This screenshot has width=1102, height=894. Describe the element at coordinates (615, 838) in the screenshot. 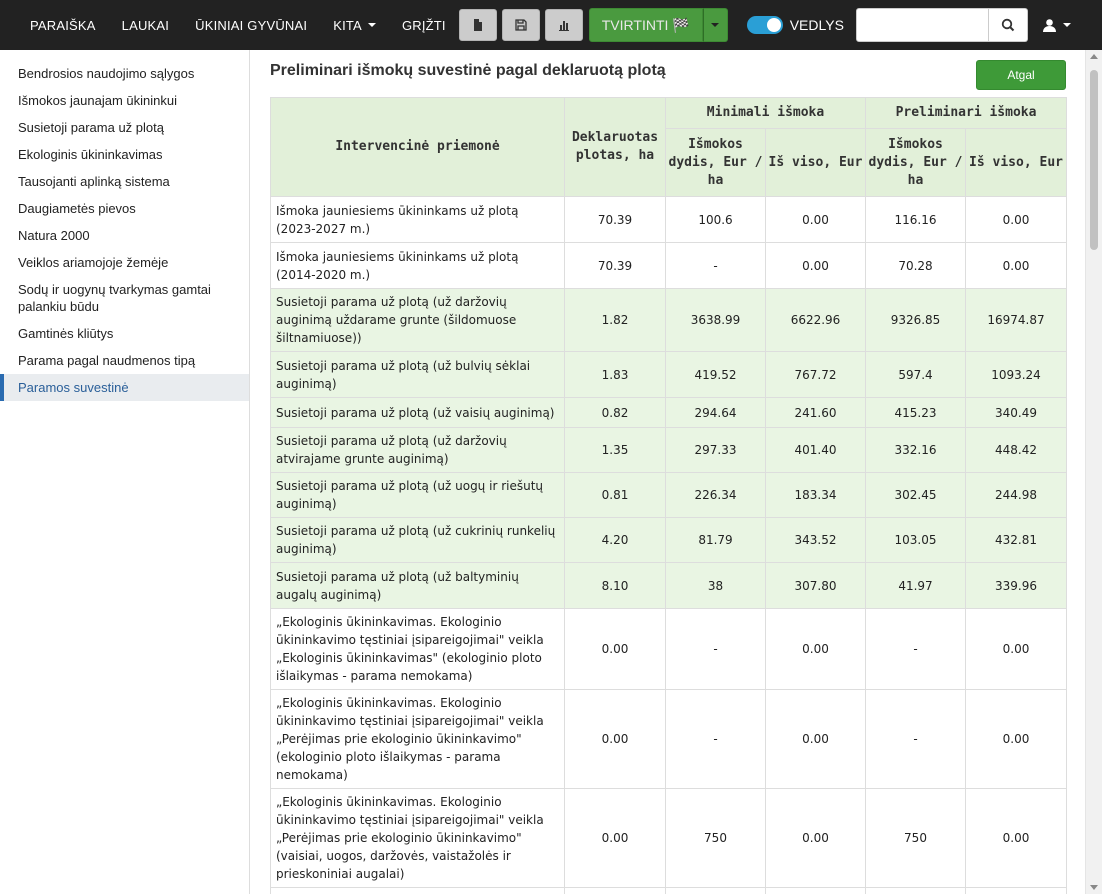

I see `cell-area: 0.00` at that location.